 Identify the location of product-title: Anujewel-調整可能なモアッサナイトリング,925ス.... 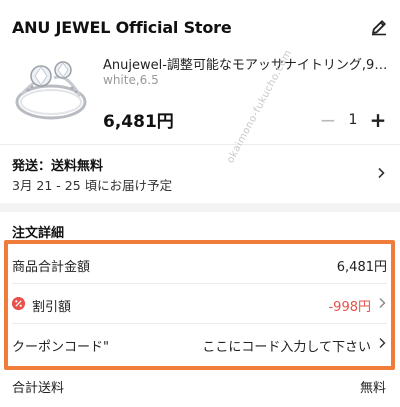
(246, 63).